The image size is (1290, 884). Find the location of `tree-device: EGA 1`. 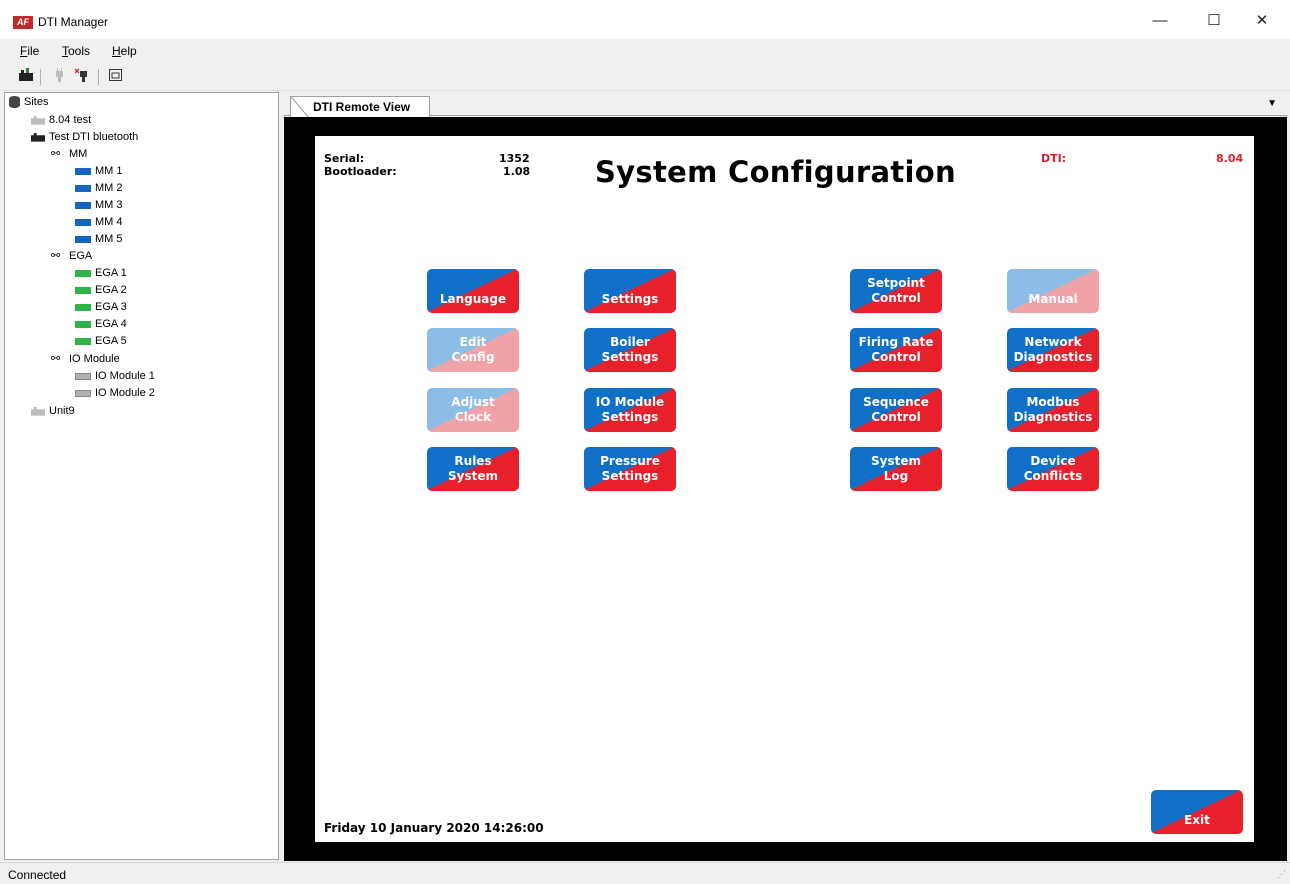

tree-device: EGA 1 is located at coordinates (101, 273).